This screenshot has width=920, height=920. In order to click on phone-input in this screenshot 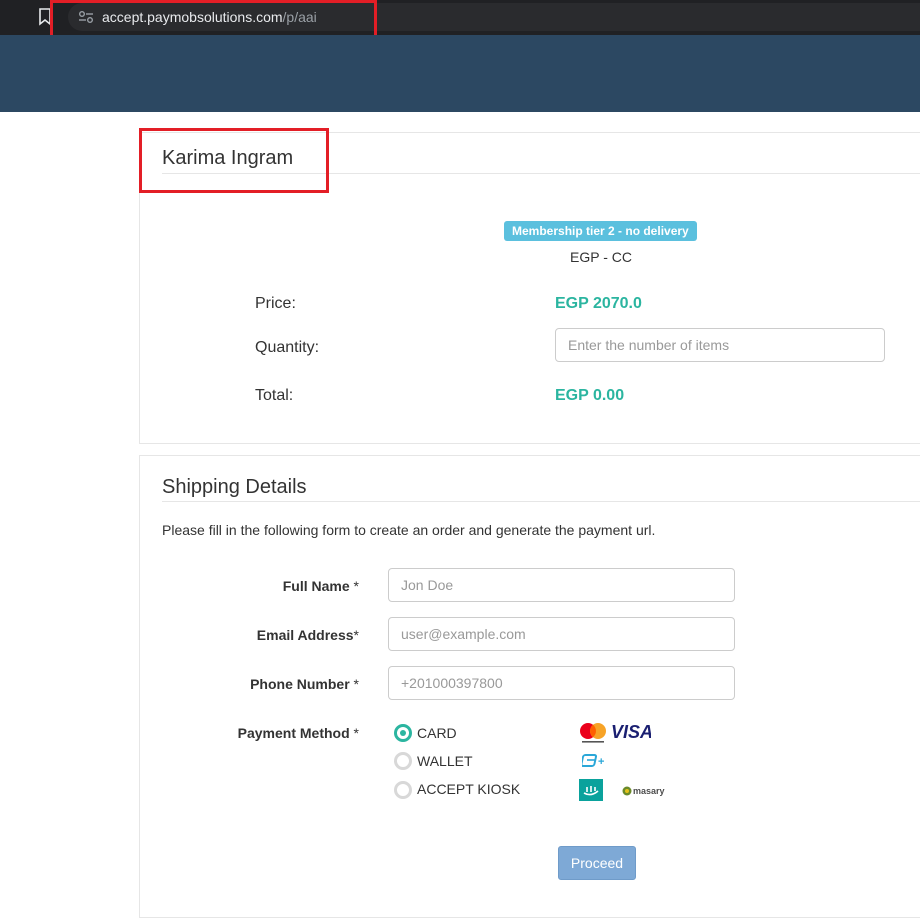, I will do `click(561, 683)`.